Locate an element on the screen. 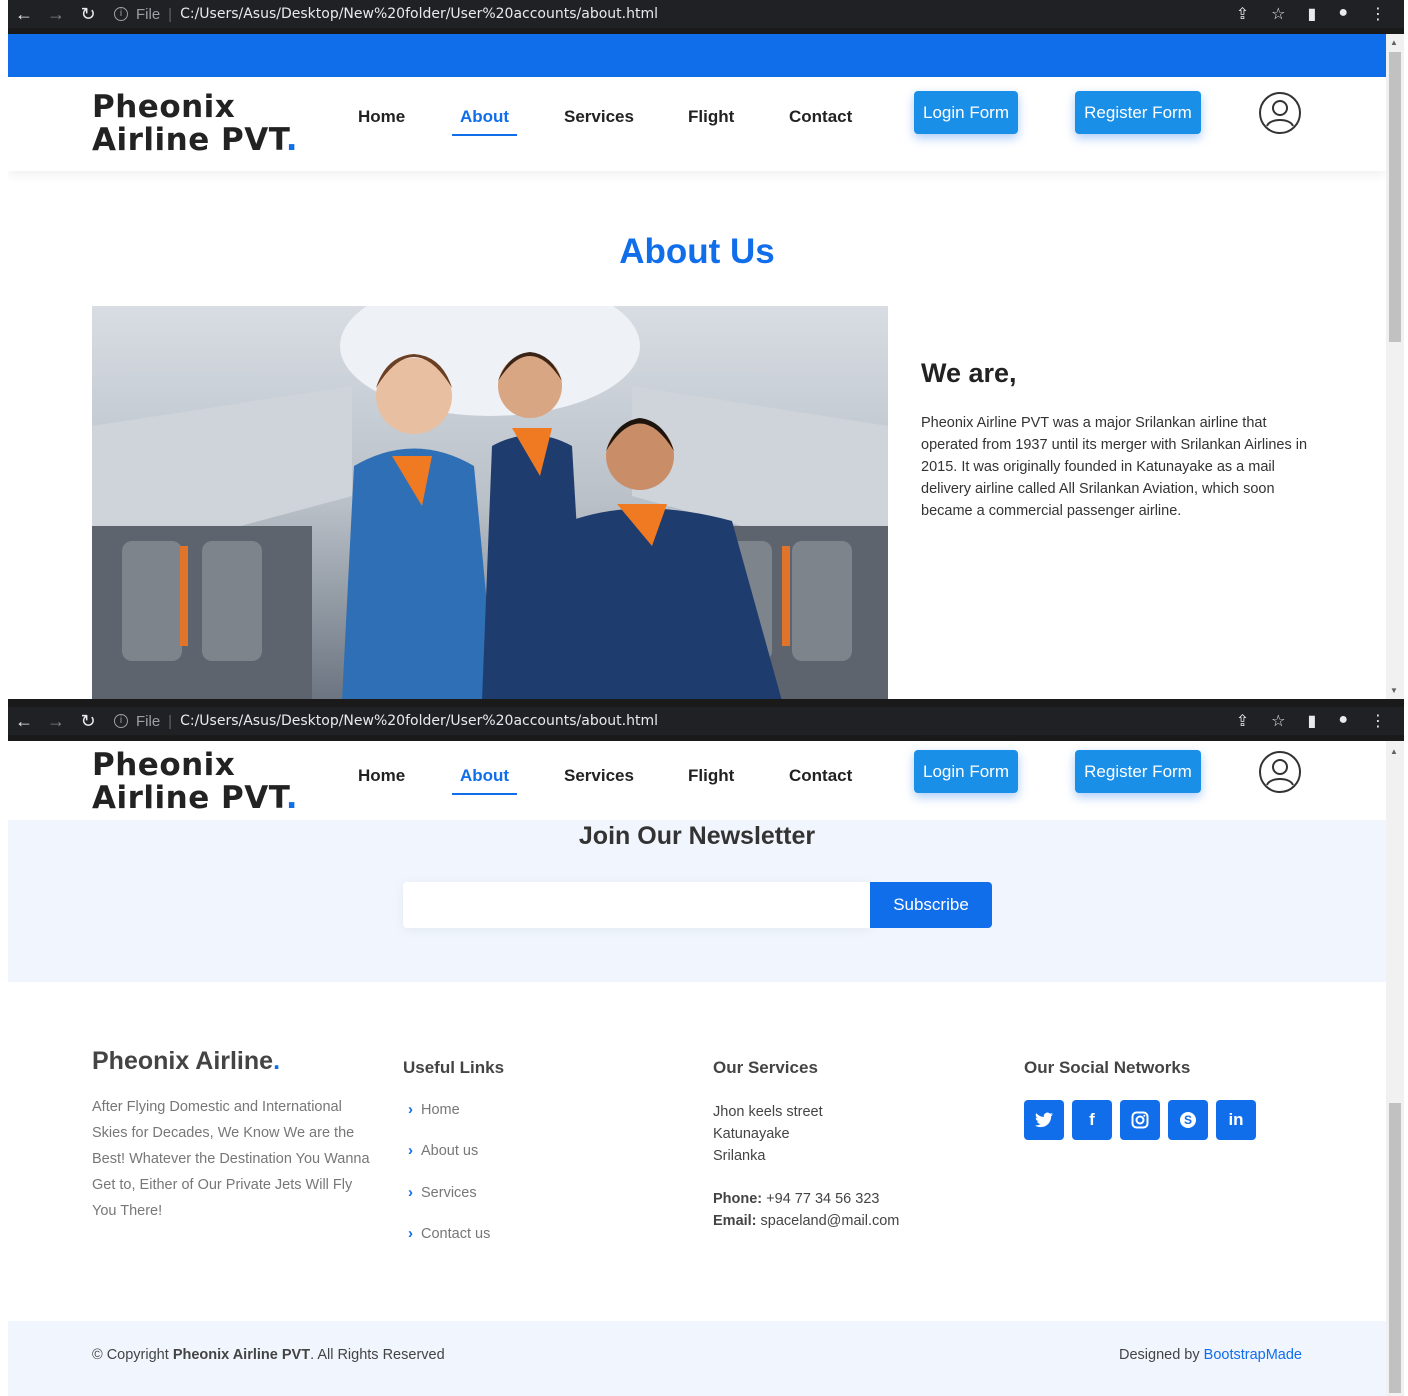  scroll-down-icon: ▼ is located at coordinates (1394, 690).